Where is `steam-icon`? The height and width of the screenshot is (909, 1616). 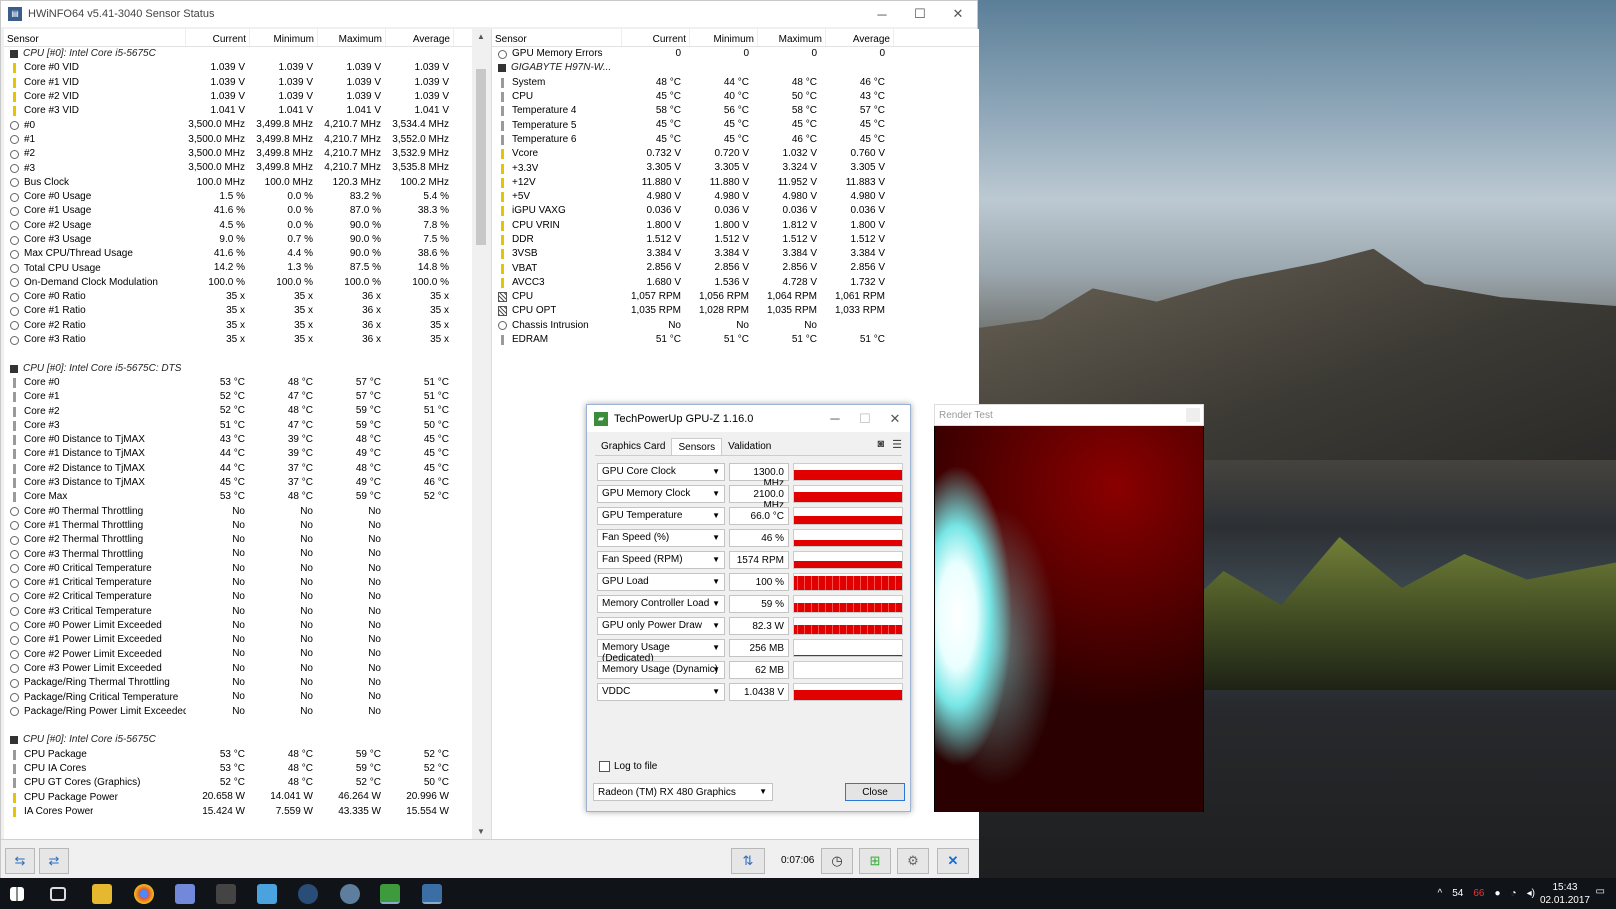 steam-icon is located at coordinates (308, 894).